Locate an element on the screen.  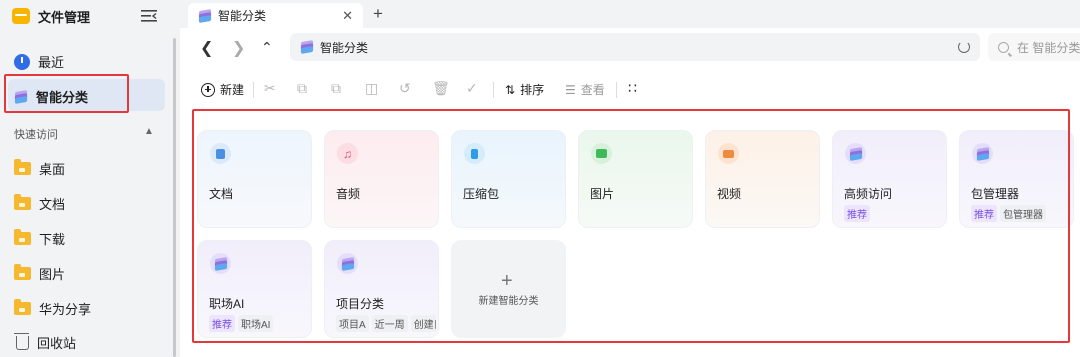
delete-icon: 🗑︎ is located at coordinates (441, 88).